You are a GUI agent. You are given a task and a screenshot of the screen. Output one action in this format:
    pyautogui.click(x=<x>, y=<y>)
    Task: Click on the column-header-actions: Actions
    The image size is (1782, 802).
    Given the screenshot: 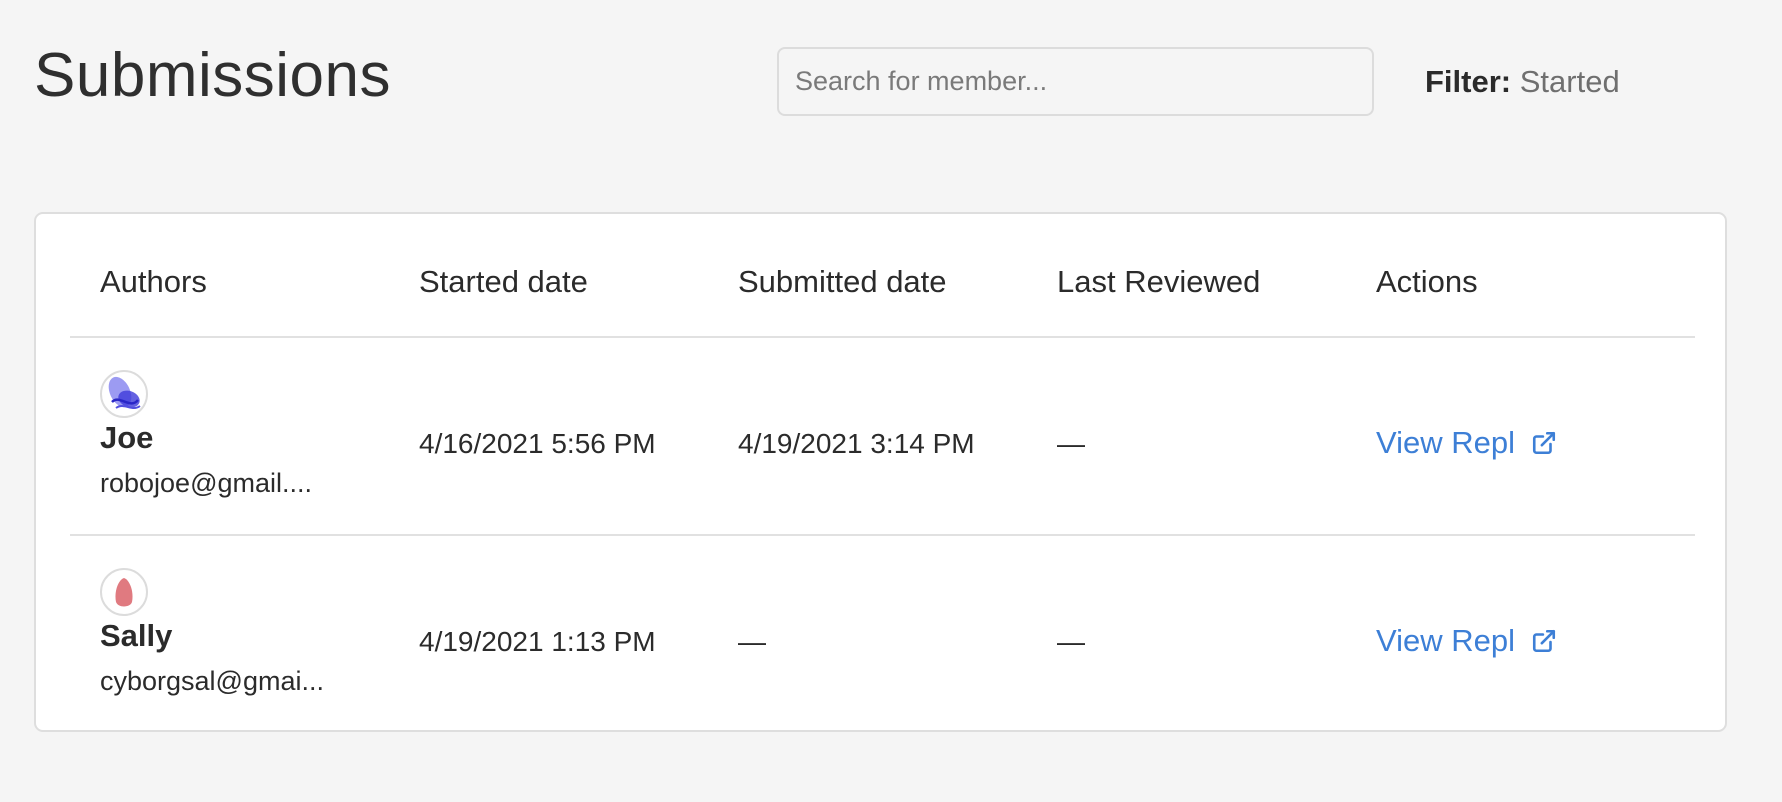 What is the action you would take?
    pyautogui.click(x=1427, y=281)
    